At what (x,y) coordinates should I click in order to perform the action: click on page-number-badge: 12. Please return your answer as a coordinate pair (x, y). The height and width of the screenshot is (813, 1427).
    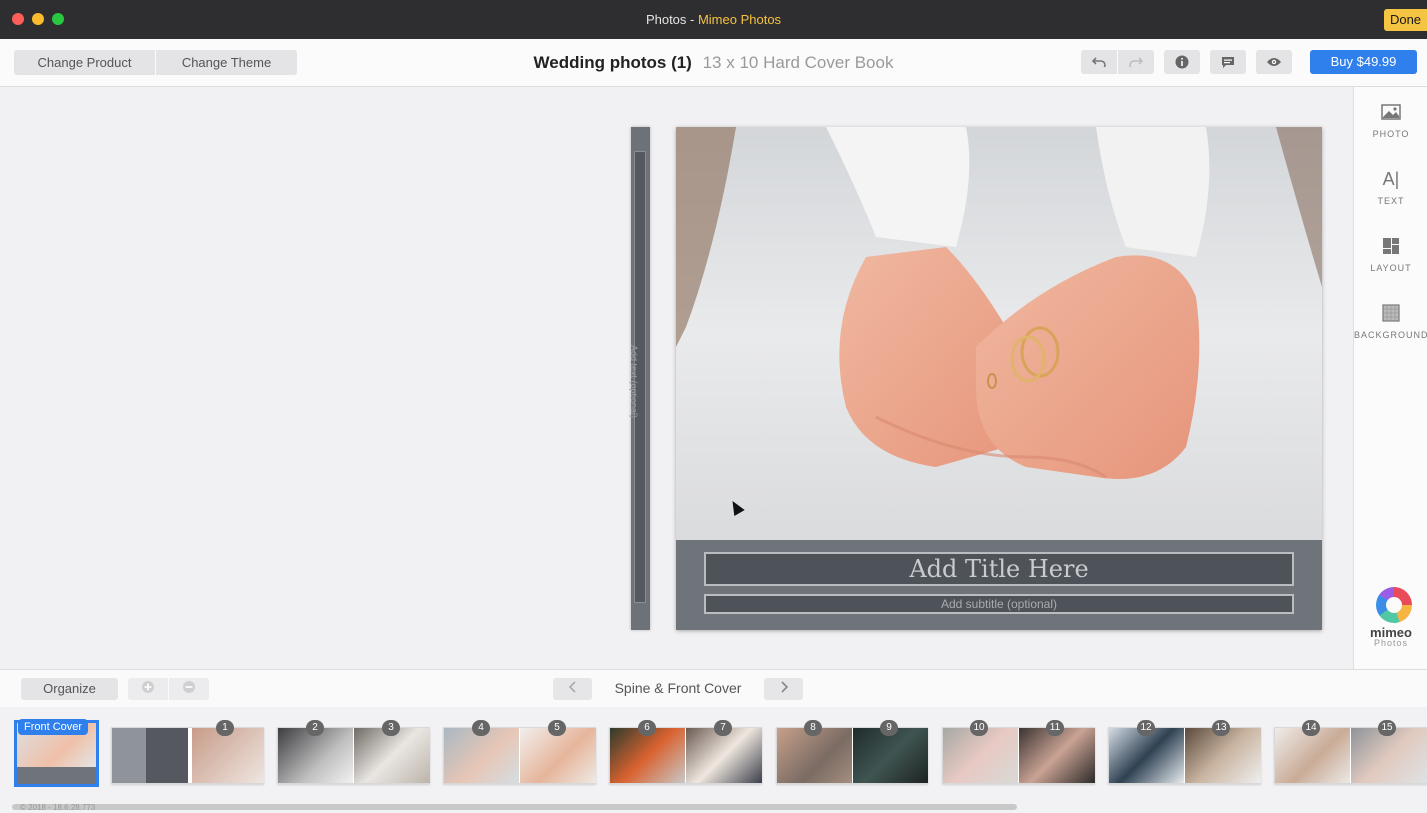
    Looking at the image, I should click on (1146, 728).